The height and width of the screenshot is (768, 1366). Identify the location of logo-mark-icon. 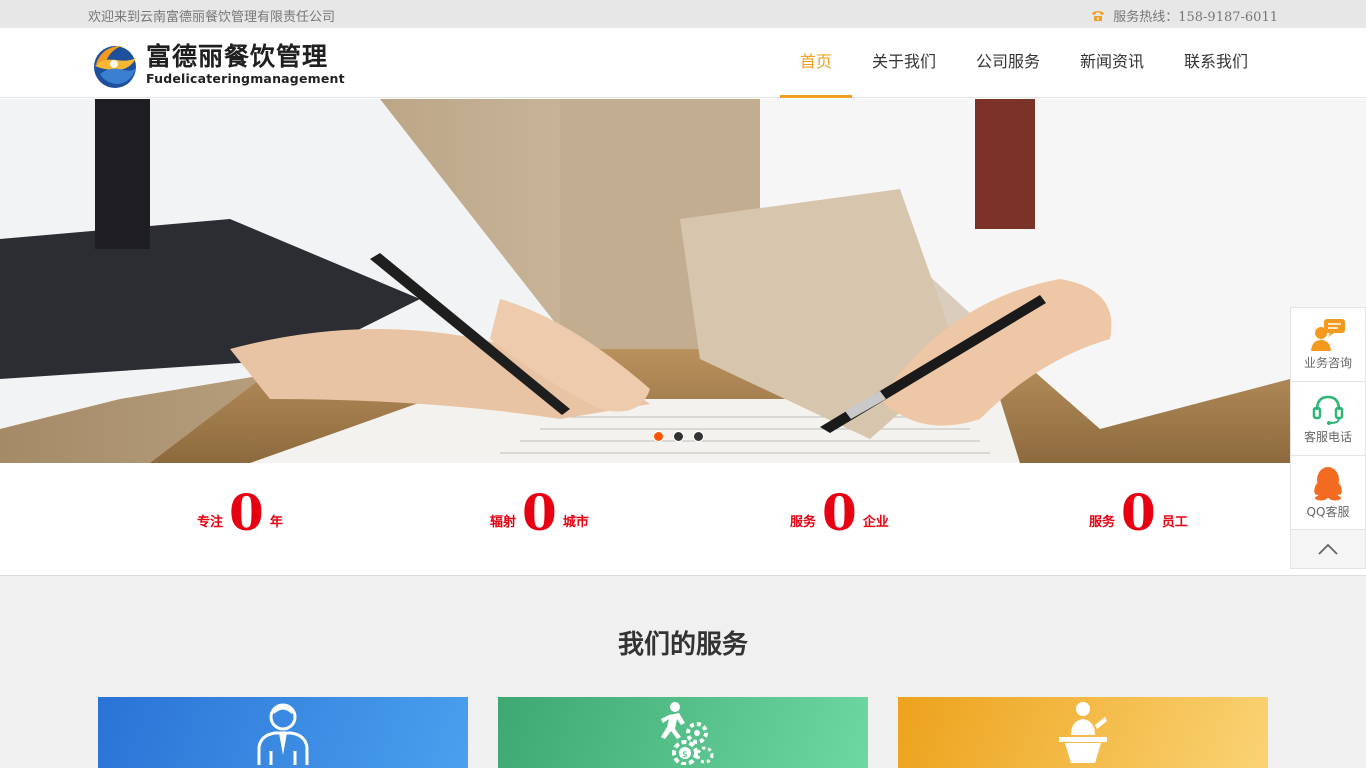
(115, 67).